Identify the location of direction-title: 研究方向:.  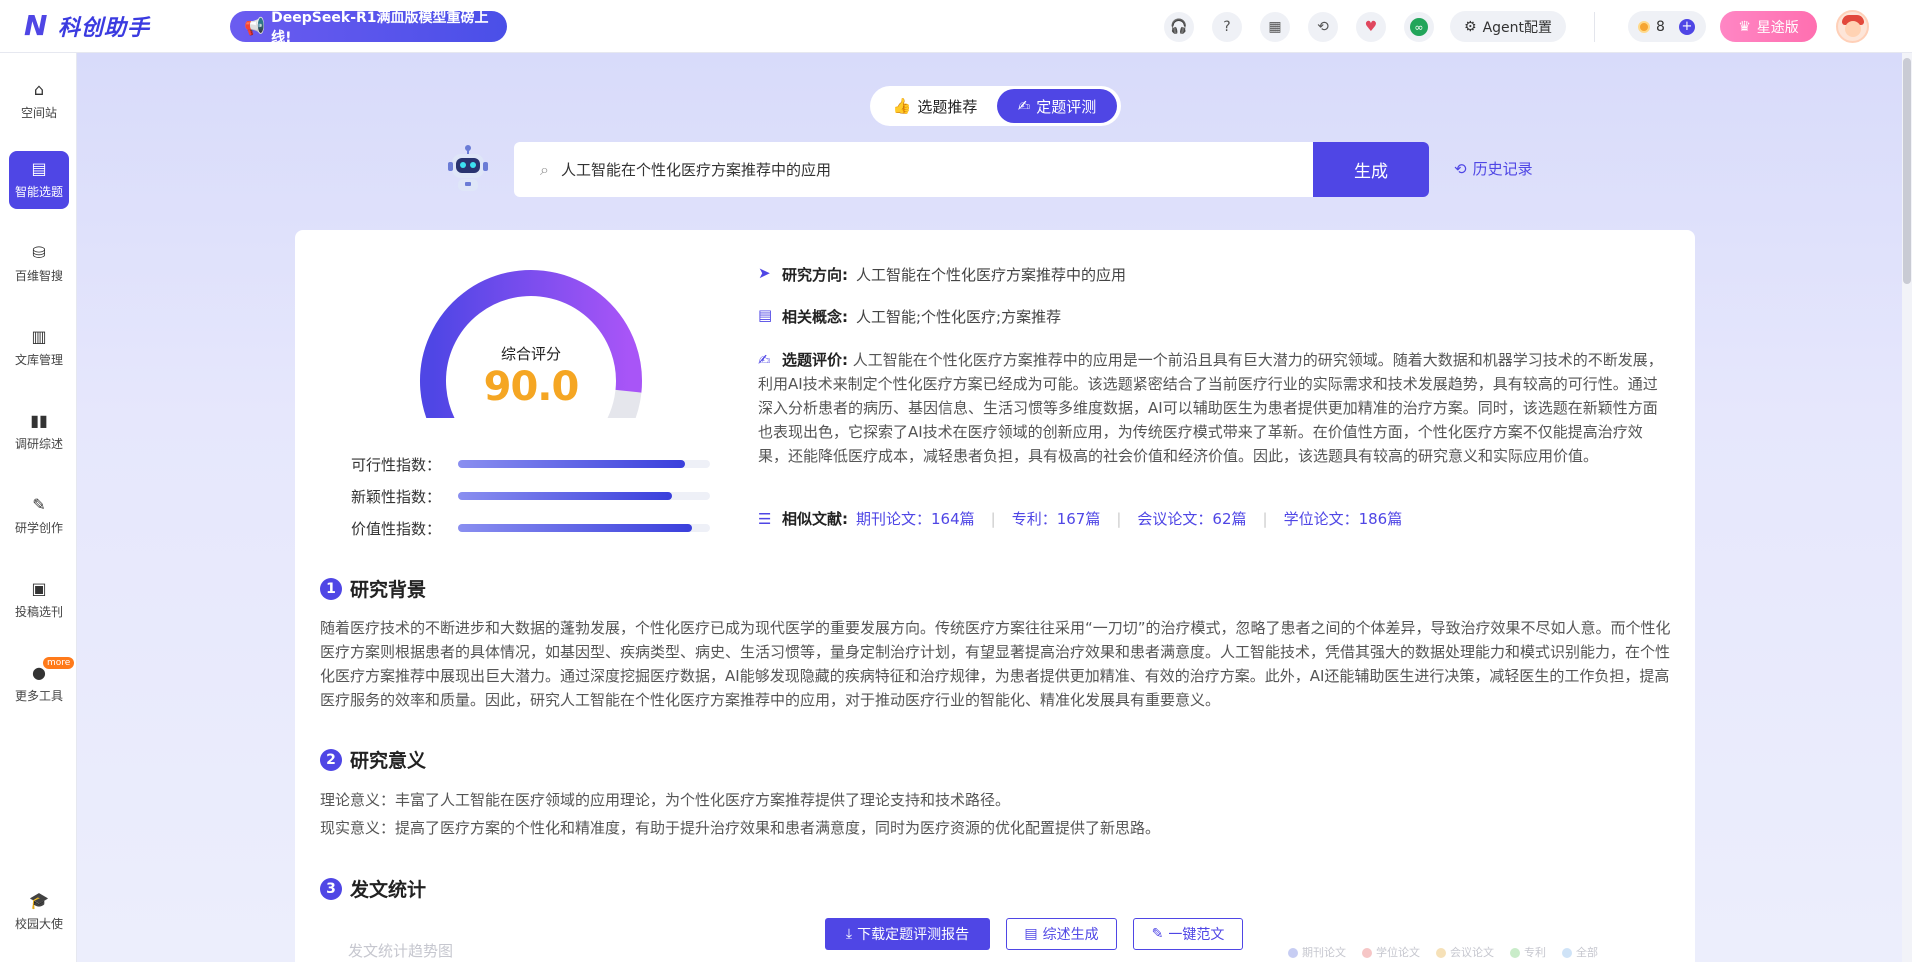
(815, 275).